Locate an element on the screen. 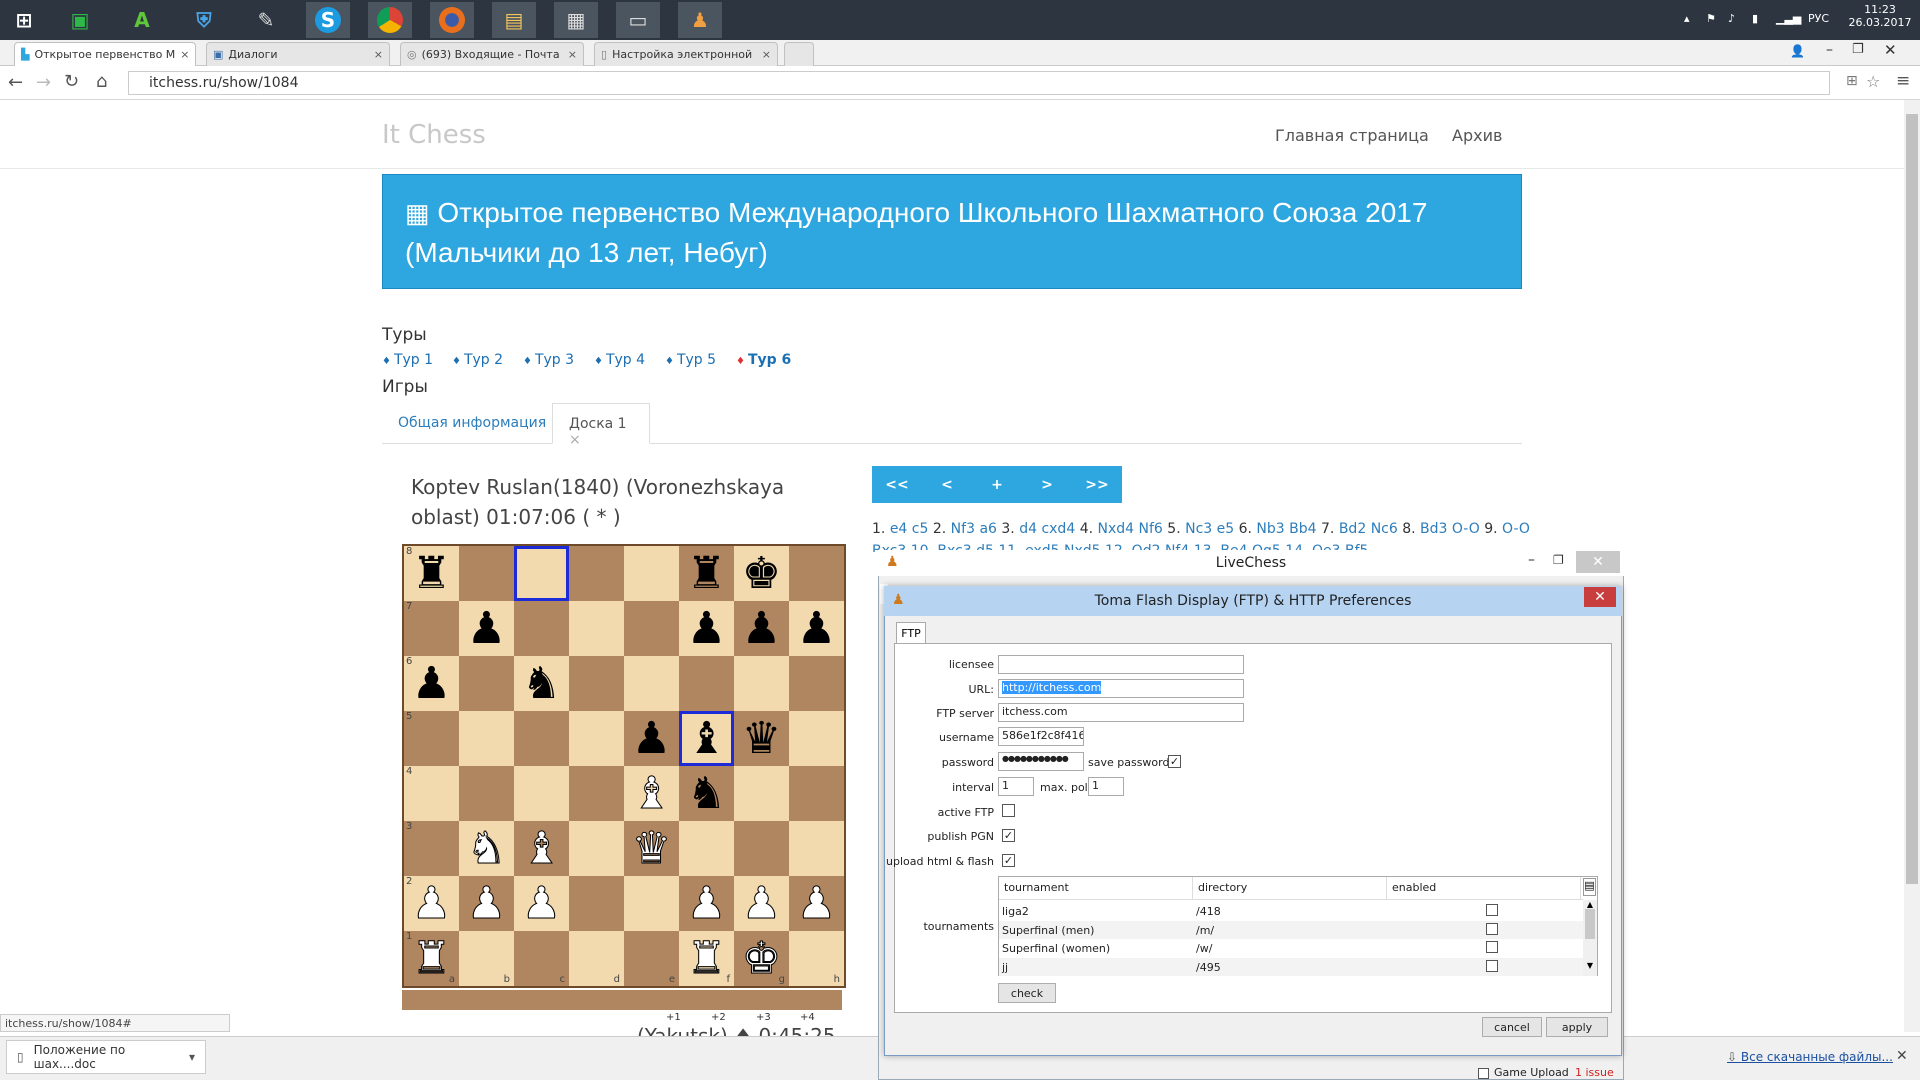 The height and width of the screenshot is (1080, 1920). square-g3 is located at coordinates (761, 848).